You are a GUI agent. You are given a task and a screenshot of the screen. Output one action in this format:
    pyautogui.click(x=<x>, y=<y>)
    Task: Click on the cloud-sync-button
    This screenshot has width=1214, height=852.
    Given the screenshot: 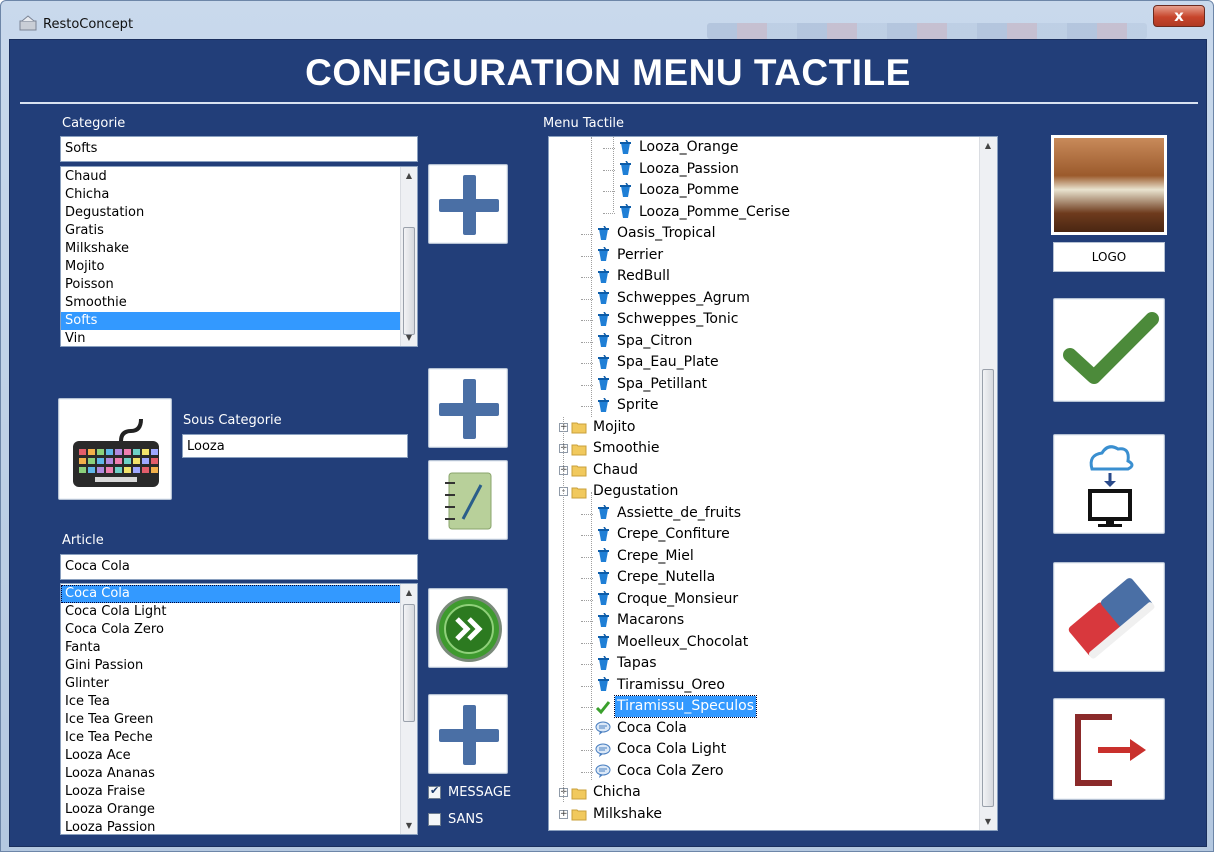 What is the action you would take?
    pyautogui.click(x=1109, y=484)
    